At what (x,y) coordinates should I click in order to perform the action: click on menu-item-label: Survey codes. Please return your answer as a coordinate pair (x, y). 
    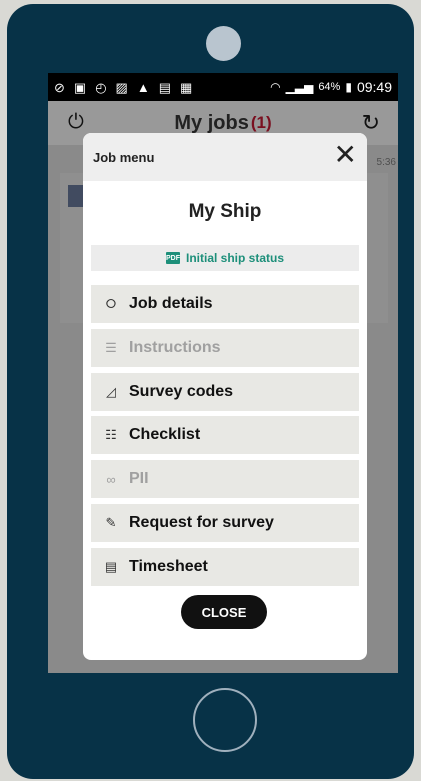
    Looking at the image, I should click on (181, 391).